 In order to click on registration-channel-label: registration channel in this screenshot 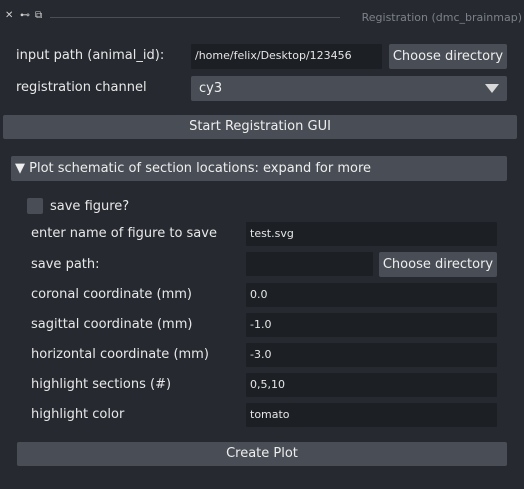, I will do `click(81, 87)`.